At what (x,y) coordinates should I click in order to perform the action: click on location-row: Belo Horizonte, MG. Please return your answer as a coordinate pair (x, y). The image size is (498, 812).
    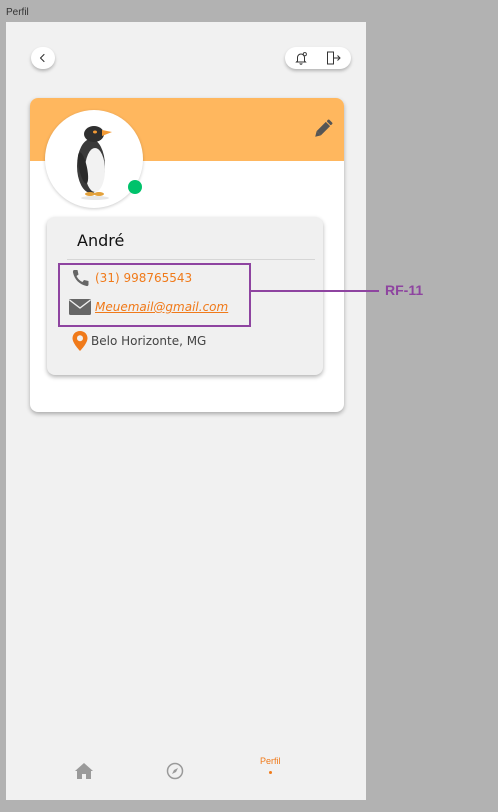
    Looking at the image, I should click on (136, 341).